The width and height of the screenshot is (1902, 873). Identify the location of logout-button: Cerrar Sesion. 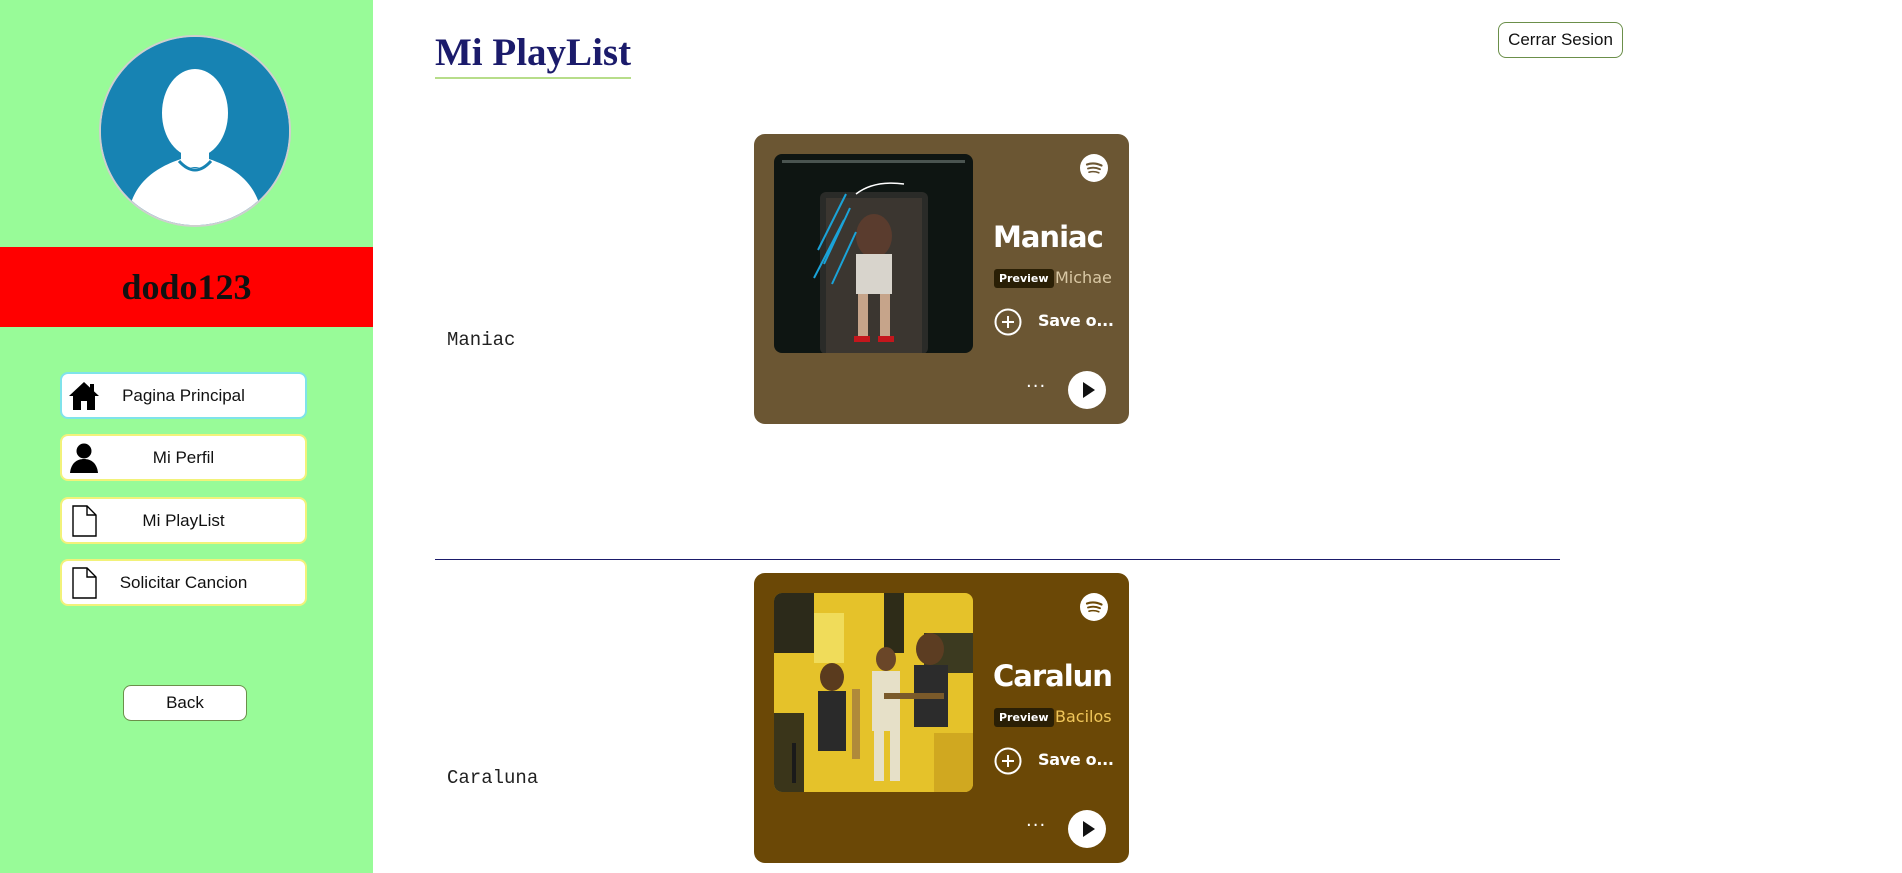
(1560, 40).